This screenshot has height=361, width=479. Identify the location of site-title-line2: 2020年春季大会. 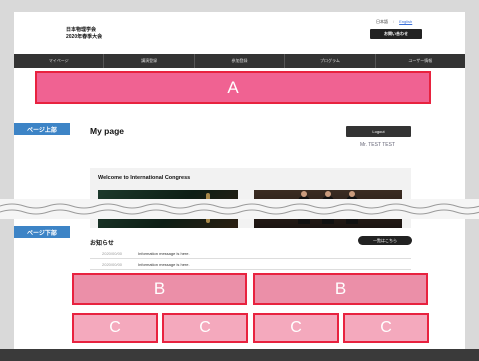
(84, 36).